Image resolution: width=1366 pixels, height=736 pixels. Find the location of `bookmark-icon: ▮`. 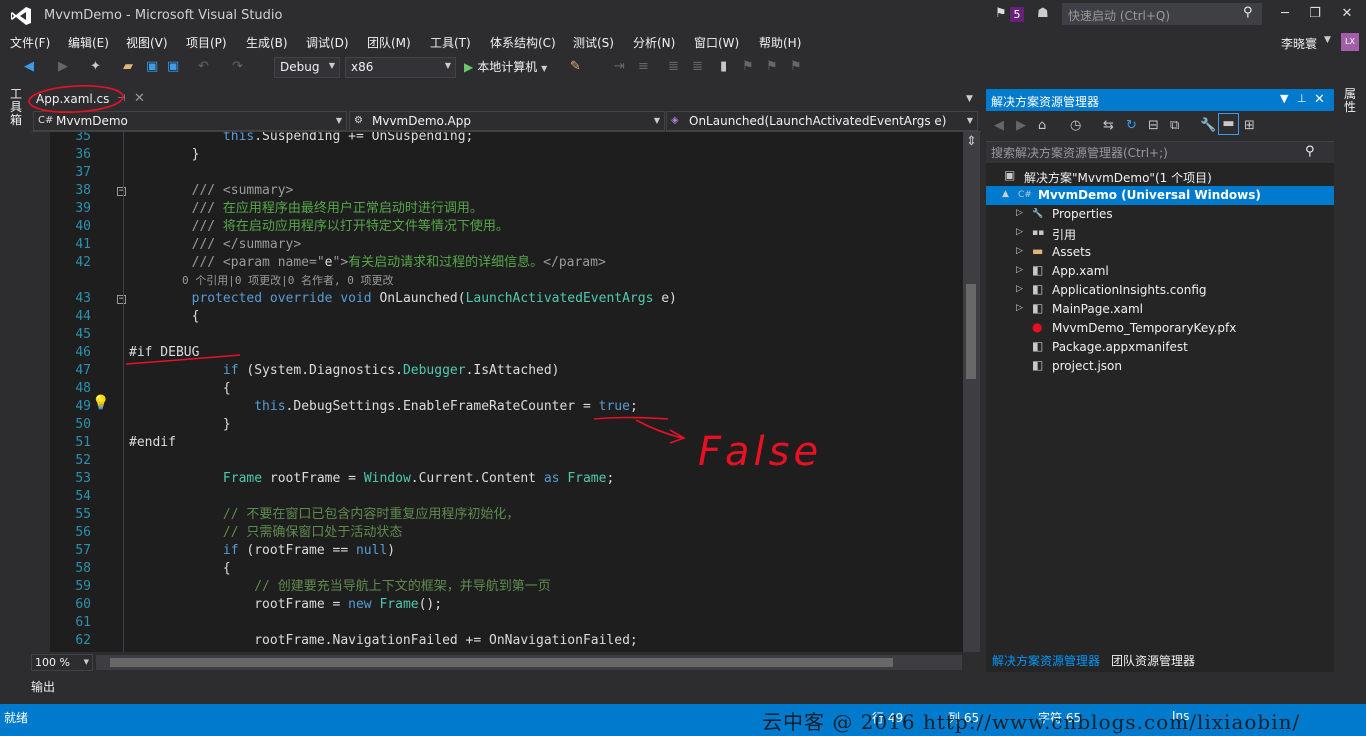

bookmark-icon: ▮ is located at coordinates (723, 66).